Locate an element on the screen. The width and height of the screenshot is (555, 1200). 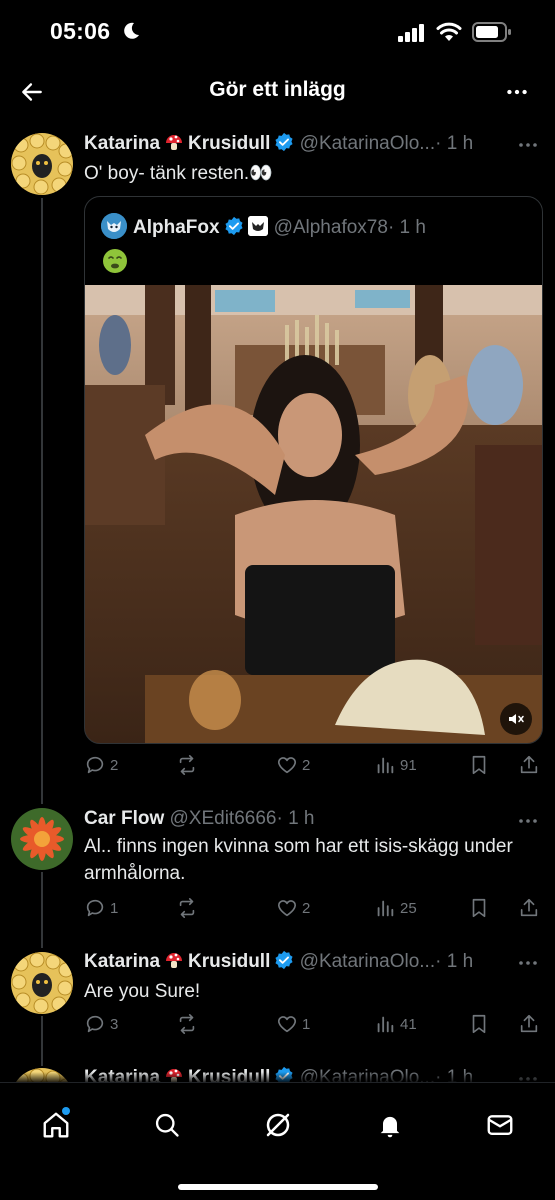
status-time: 05:06 is located at coordinates (80, 31).